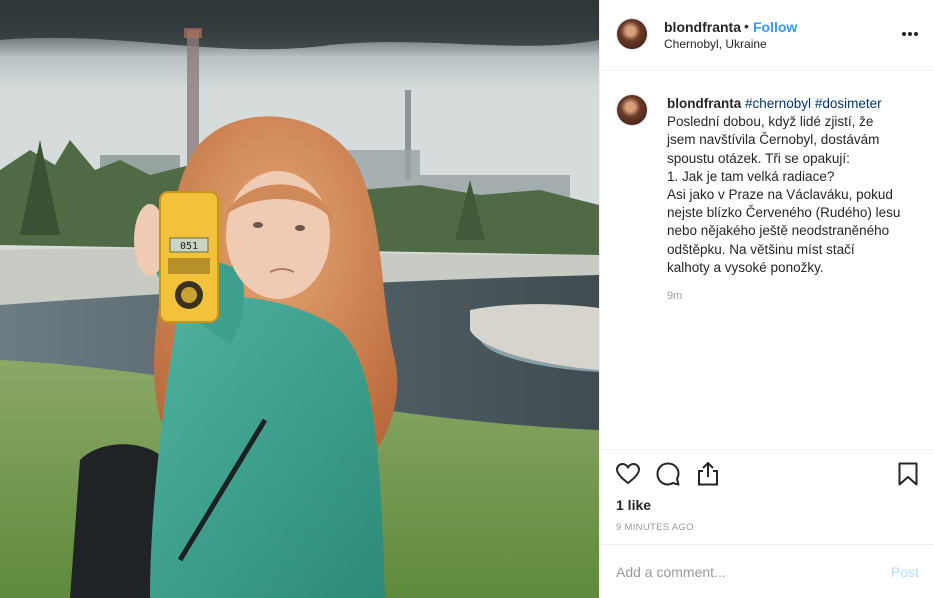 The image size is (934, 598). What do you see at coordinates (632, 110) in the screenshot?
I see `caption-avatar` at bounding box center [632, 110].